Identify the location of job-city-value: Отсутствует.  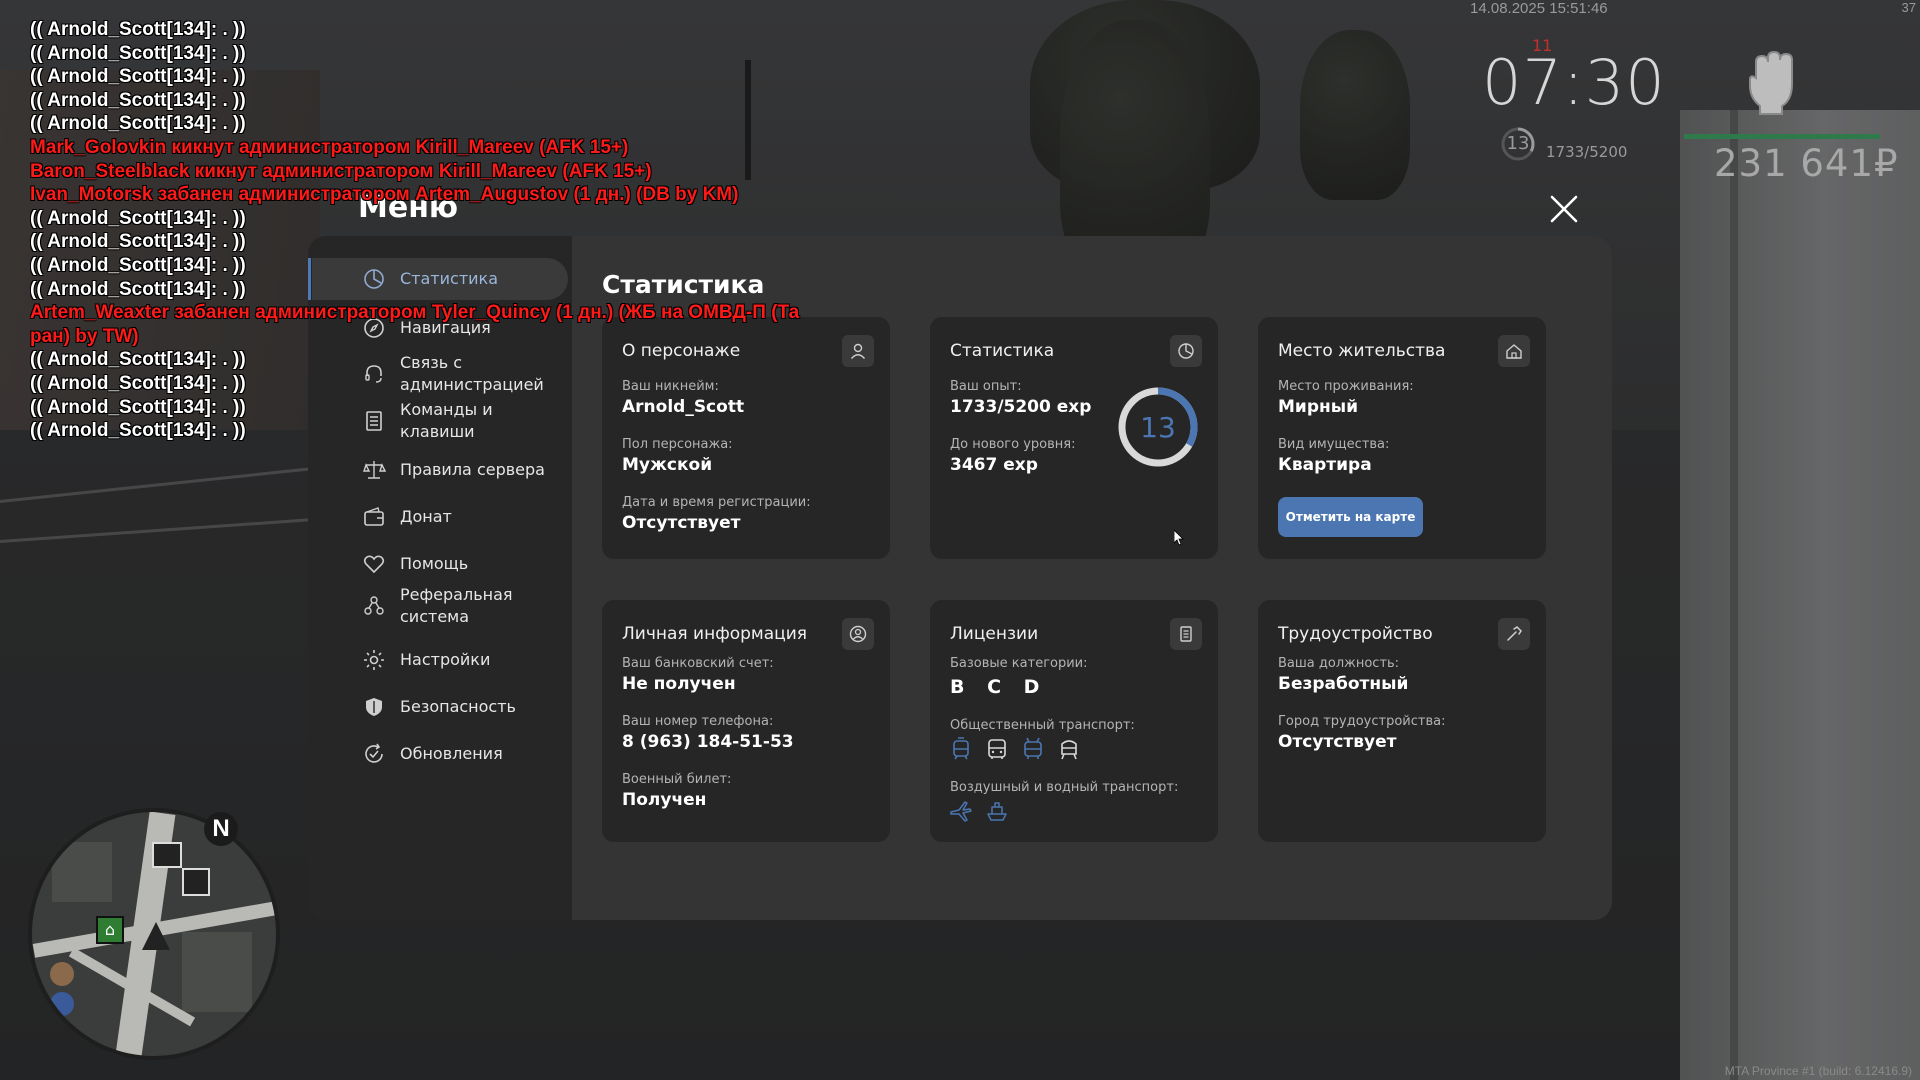
(1337, 742).